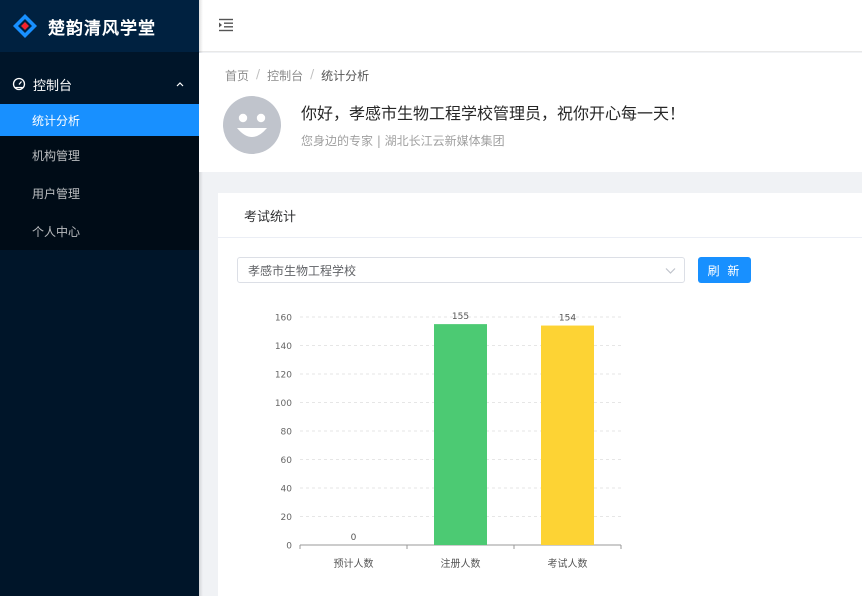  Describe the element at coordinates (289, 547) in the screenshot. I see `y-tick-label: 0` at that location.